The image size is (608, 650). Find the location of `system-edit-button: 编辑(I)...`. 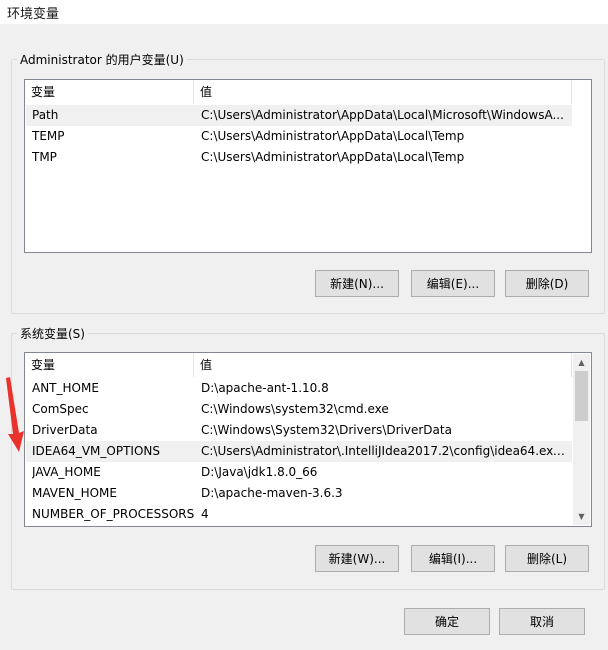

system-edit-button: 编辑(I)... is located at coordinates (453, 558).